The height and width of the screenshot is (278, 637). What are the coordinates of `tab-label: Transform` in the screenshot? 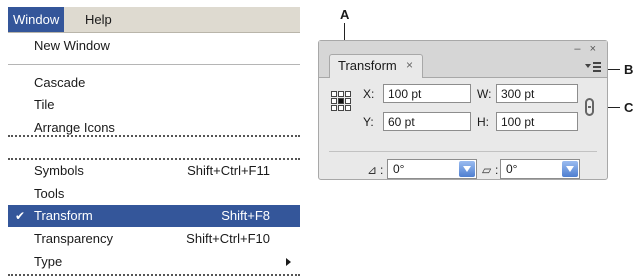 It's located at (367, 65).